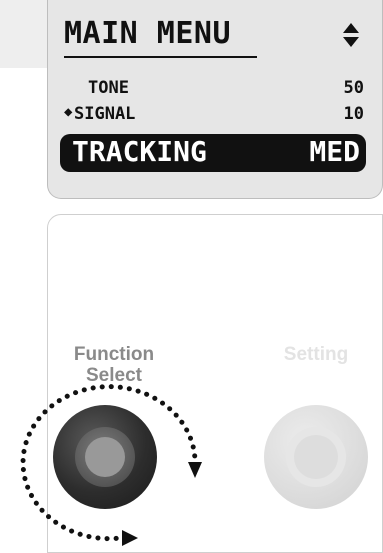 This screenshot has height=553, width=383. What do you see at coordinates (353, 114) in the screenshot?
I see `menu-item-value: 10` at bounding box center [353, 114].